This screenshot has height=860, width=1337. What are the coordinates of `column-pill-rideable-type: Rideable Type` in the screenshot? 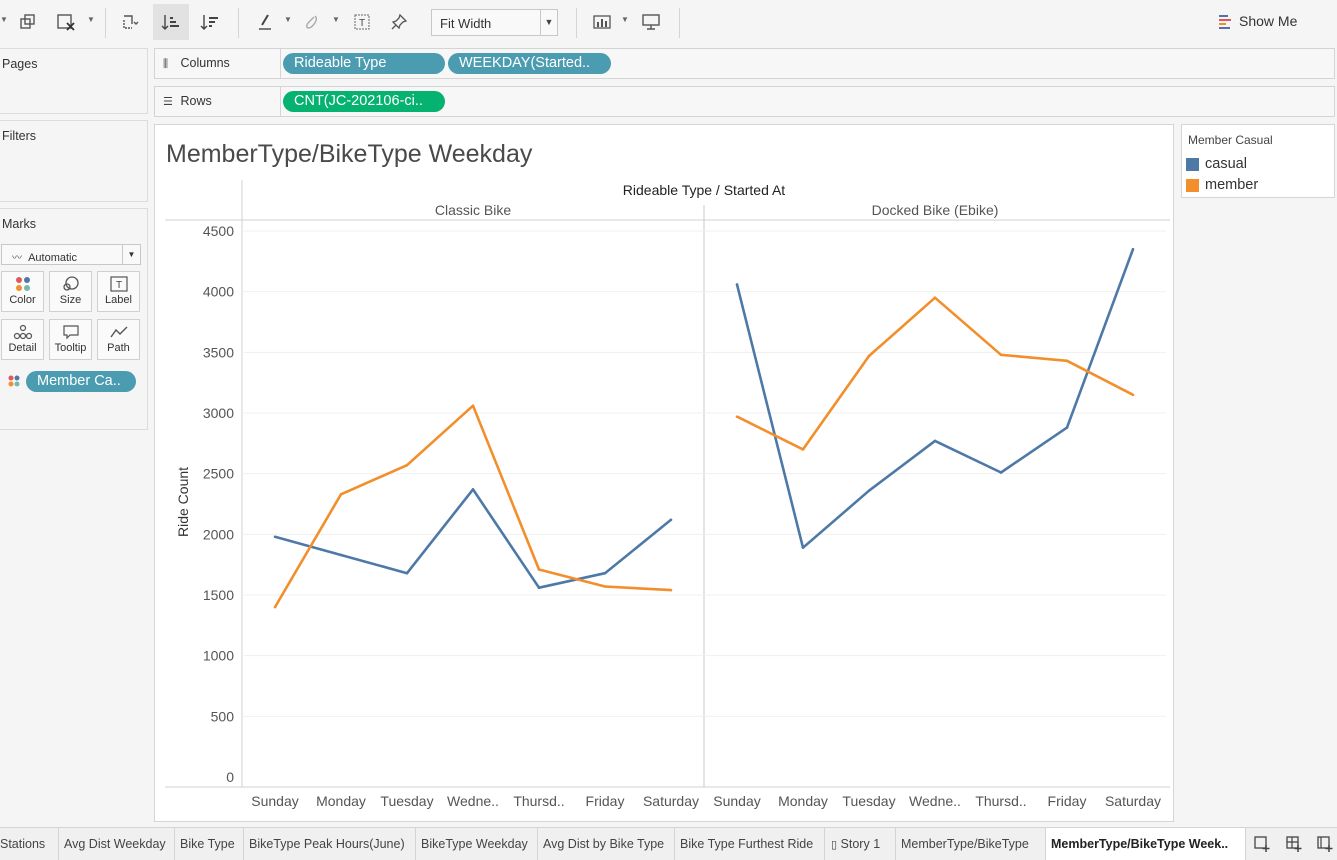 It's located at (364, 63).